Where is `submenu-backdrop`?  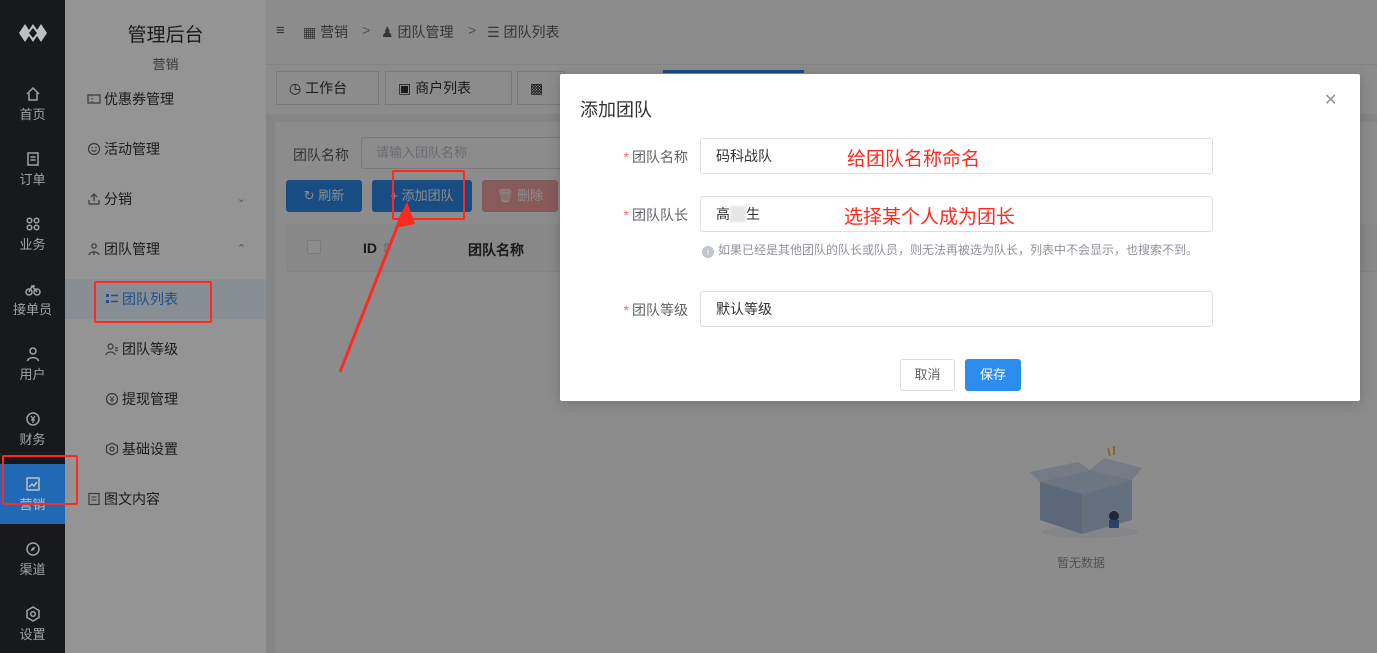
submenu-backdrop is located at coordinates (165, 326).